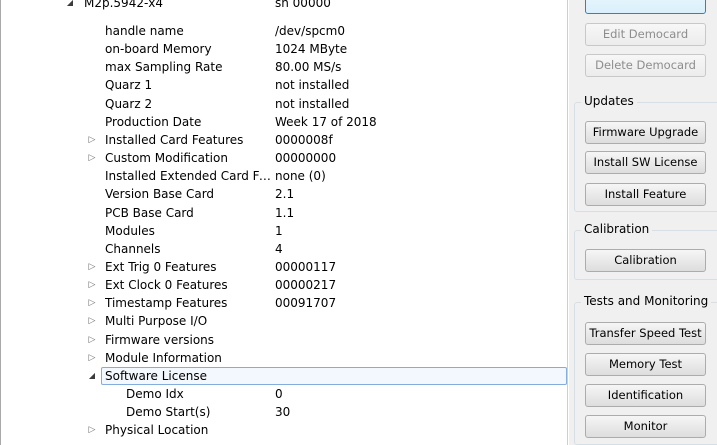 This screenshot has width=717, height=445. I want to click on tree-row: Quarz 1 not installed, so click(284, 85).